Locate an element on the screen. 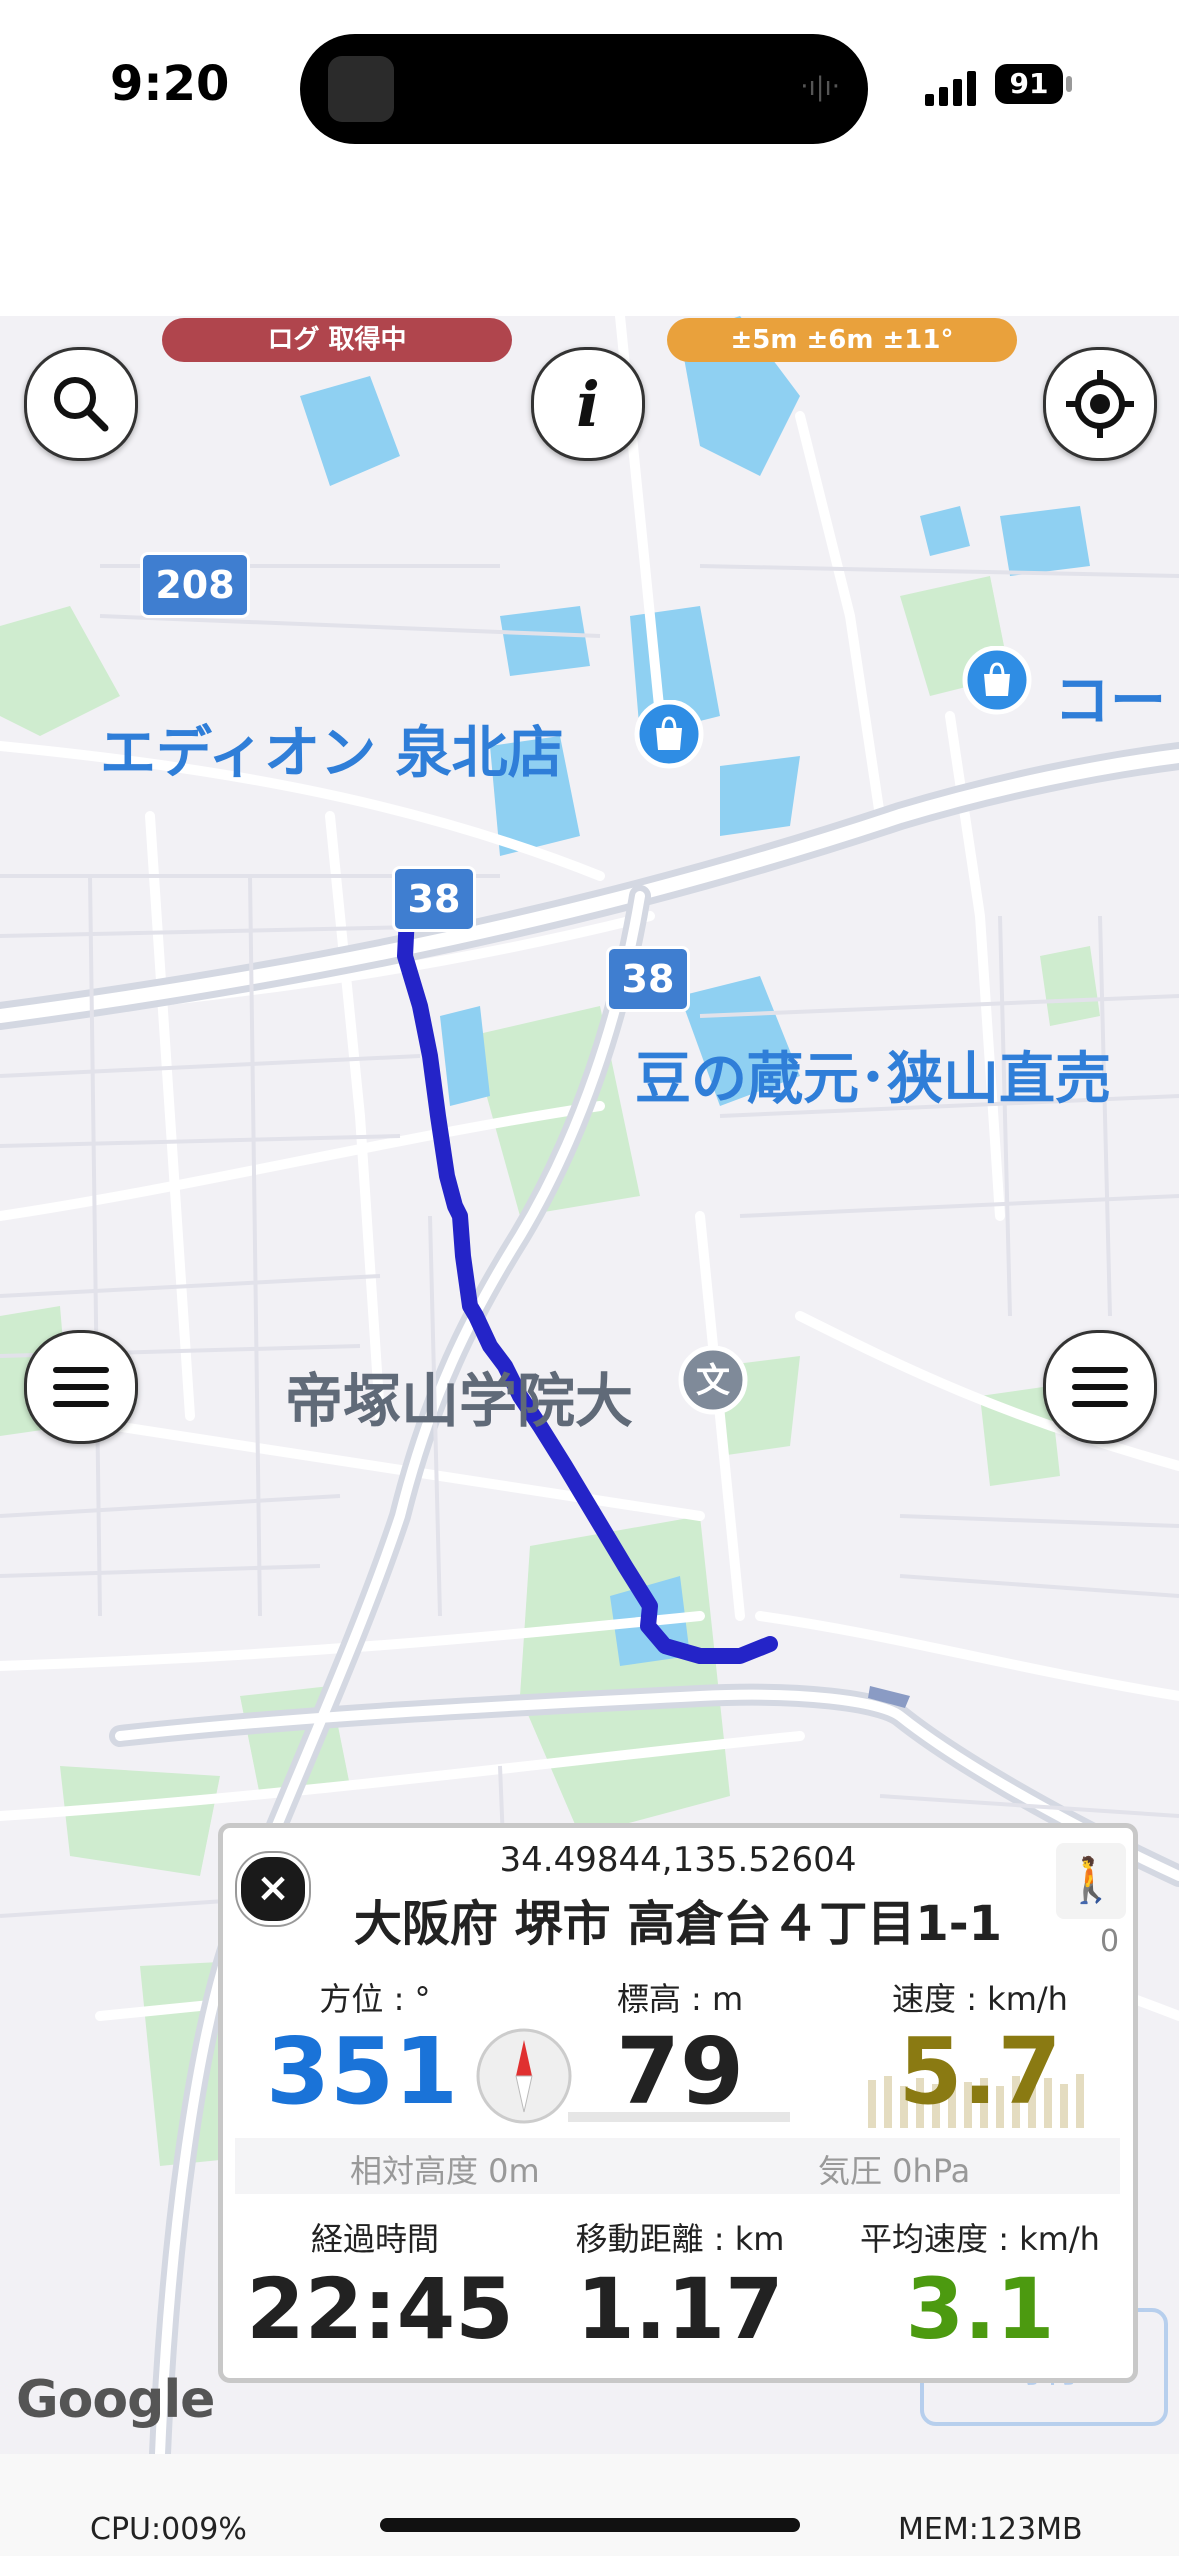  speed-value: 5.7 is located at coordinates (980, 2071).